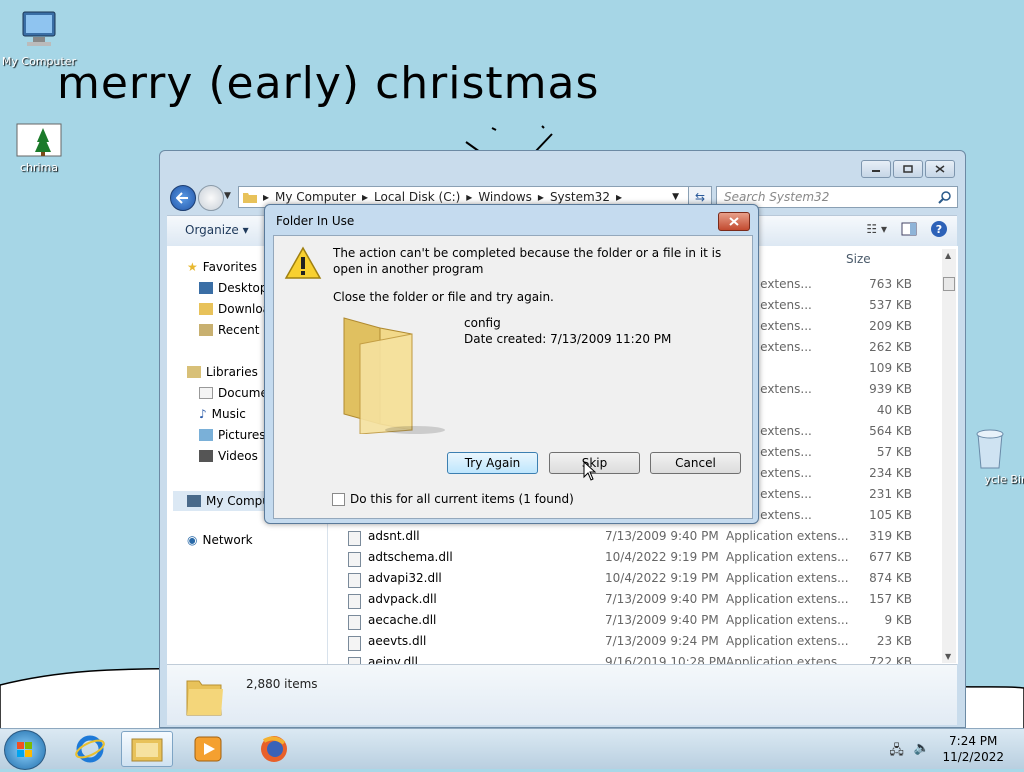 The image size is (1024, 772). What do you see at coordinates (90, 749) in the screenshot?
I see `taskbar-internet-explorer` at bounding box center [90, 749].